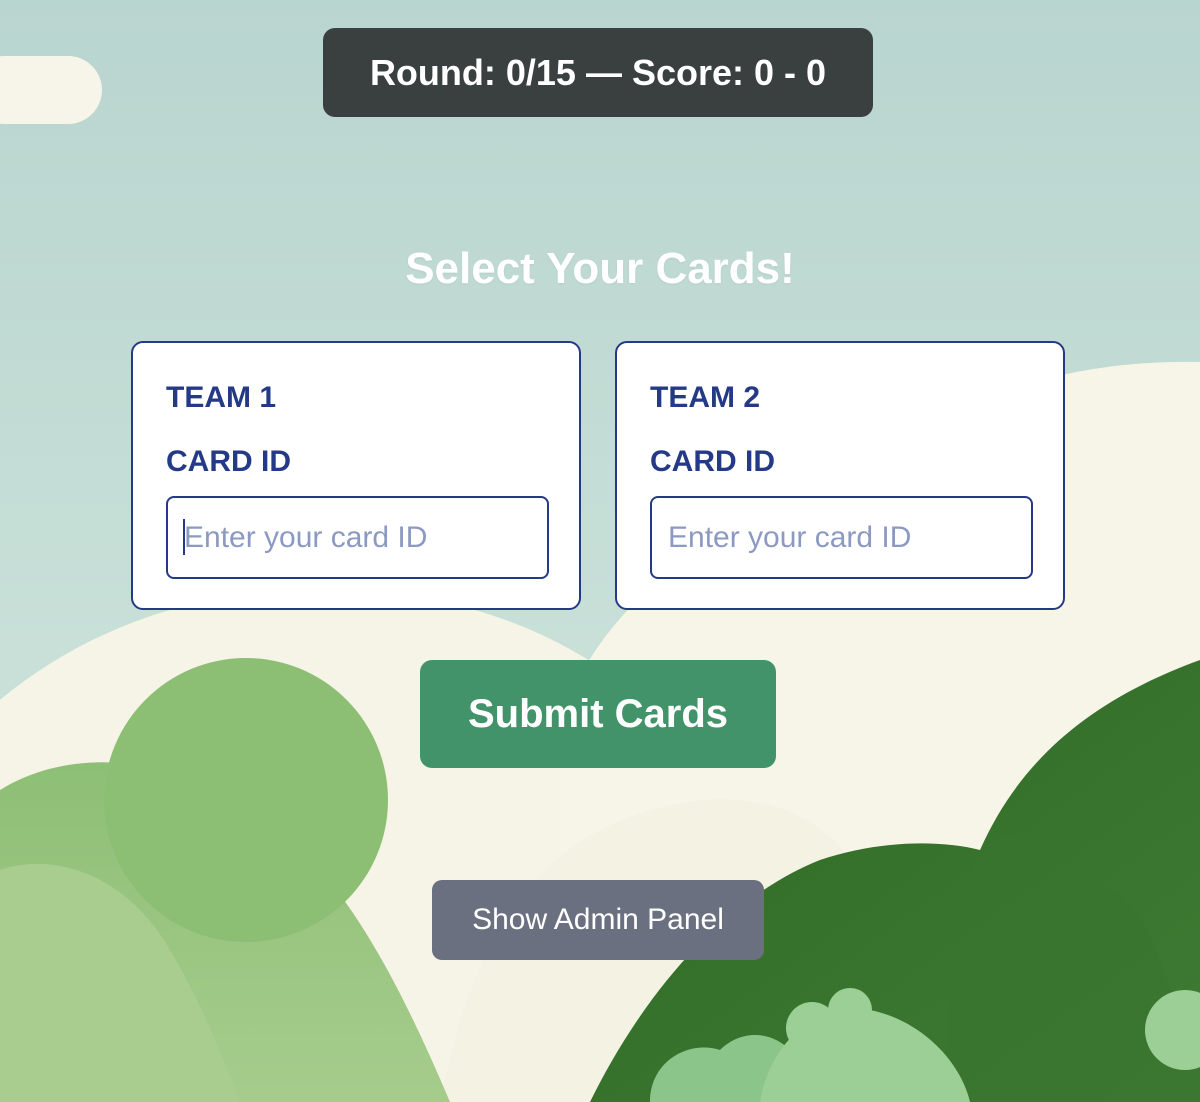 The width and height of the screenshot is (1200, 1102). I want to click on team-2-title: TEAM 2, so click(705, 397).